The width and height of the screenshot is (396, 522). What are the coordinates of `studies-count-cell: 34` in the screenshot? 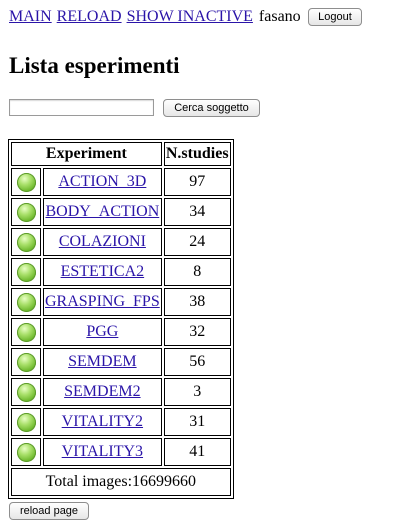 It's located at (197, 212).